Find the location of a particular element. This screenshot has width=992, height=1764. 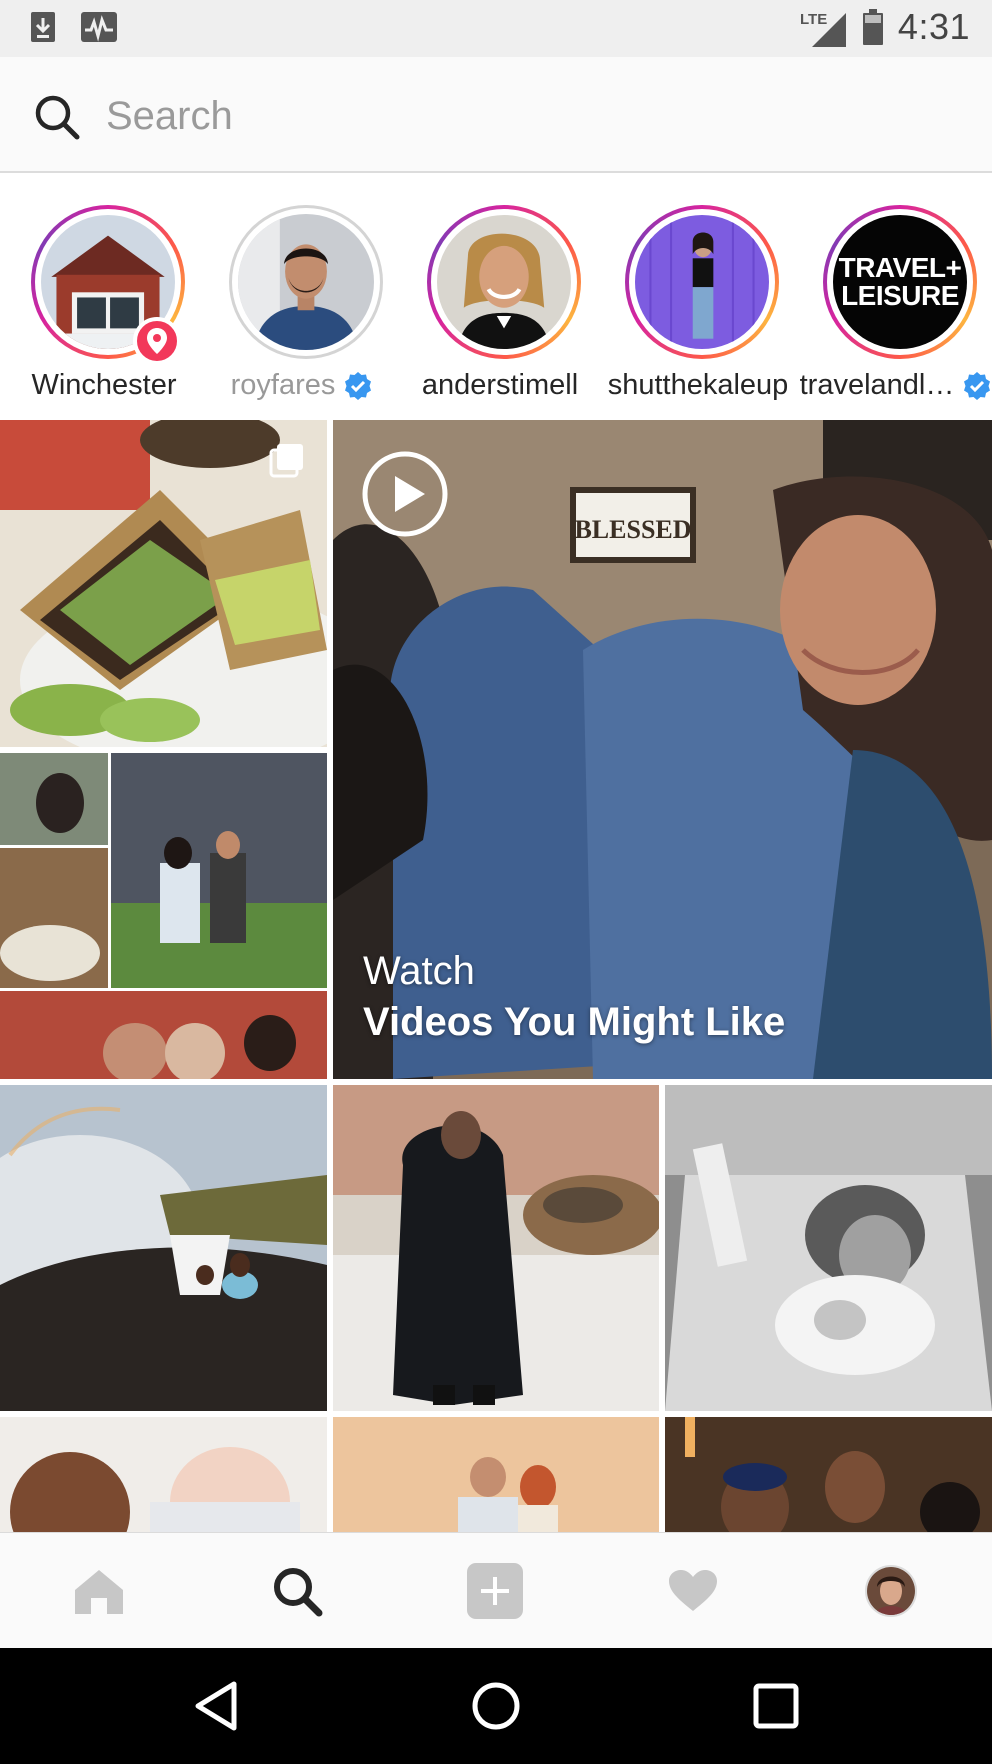

network-type: LTE is located at coordinates (813, 19).